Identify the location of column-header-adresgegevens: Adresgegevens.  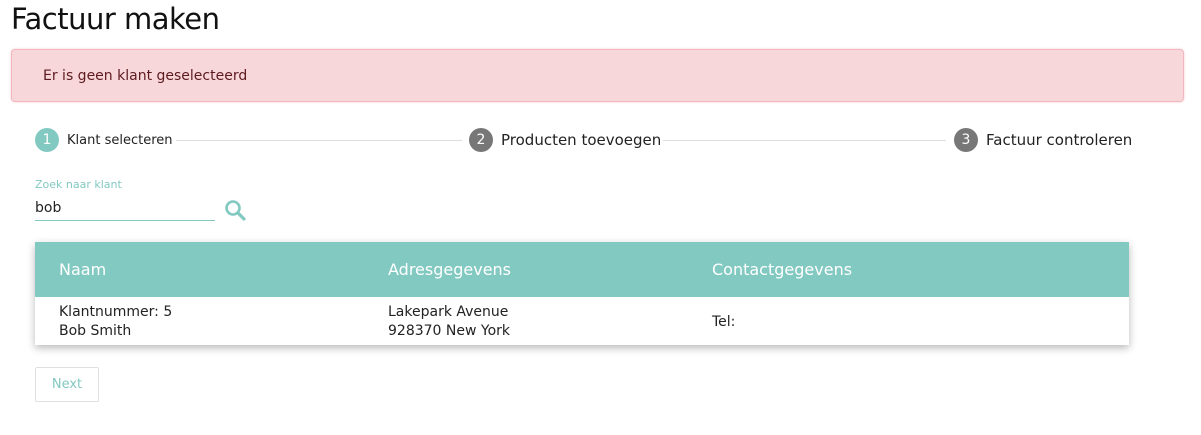
(450, 269).